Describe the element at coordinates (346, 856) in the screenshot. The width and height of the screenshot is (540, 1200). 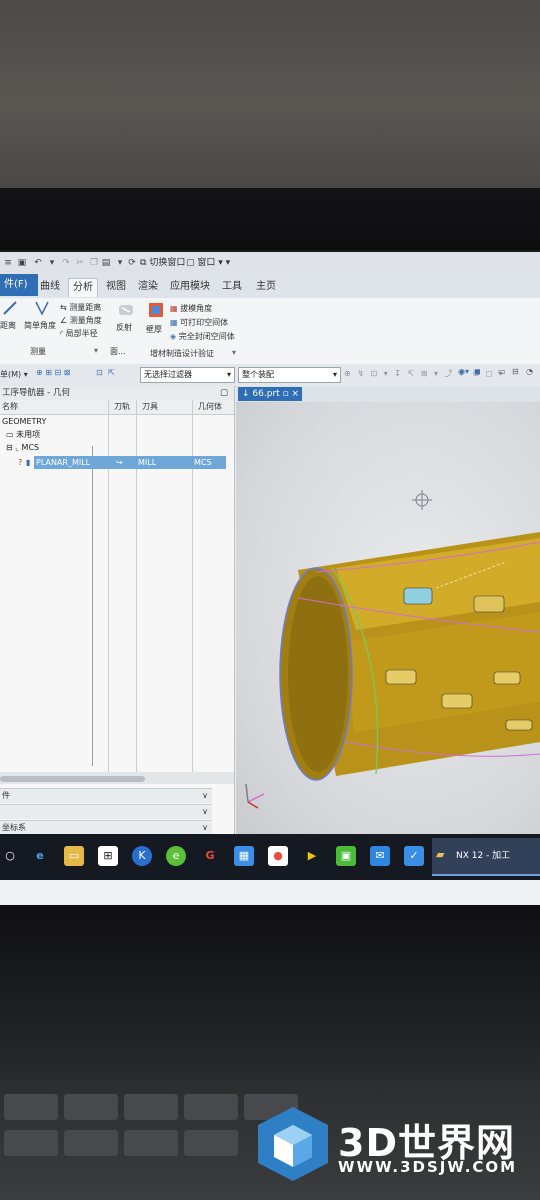
I see `green-app-icon: ▣` at that location.